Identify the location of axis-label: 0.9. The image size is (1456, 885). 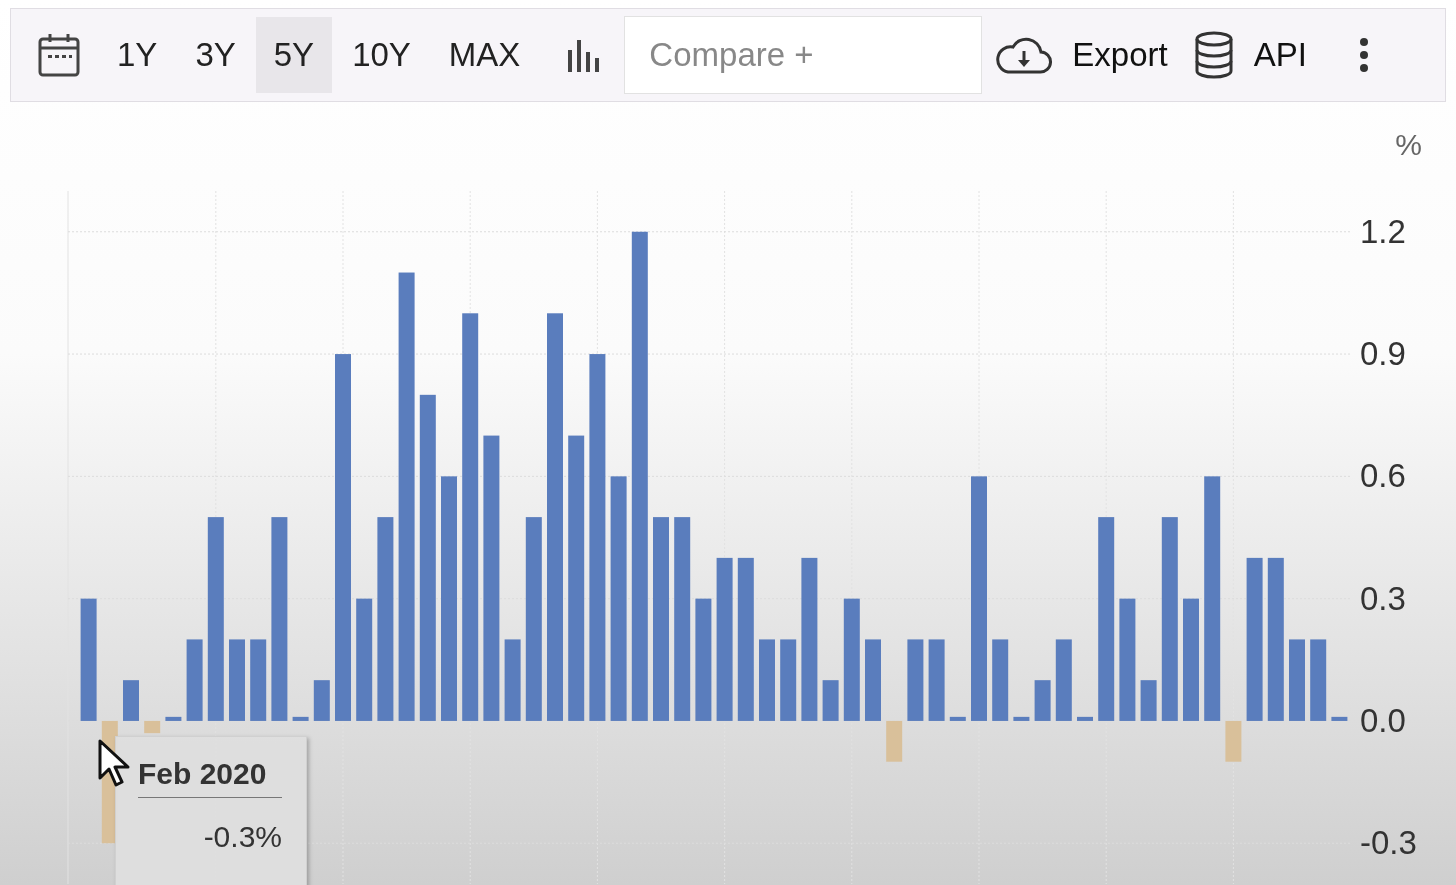
(1383, 354).